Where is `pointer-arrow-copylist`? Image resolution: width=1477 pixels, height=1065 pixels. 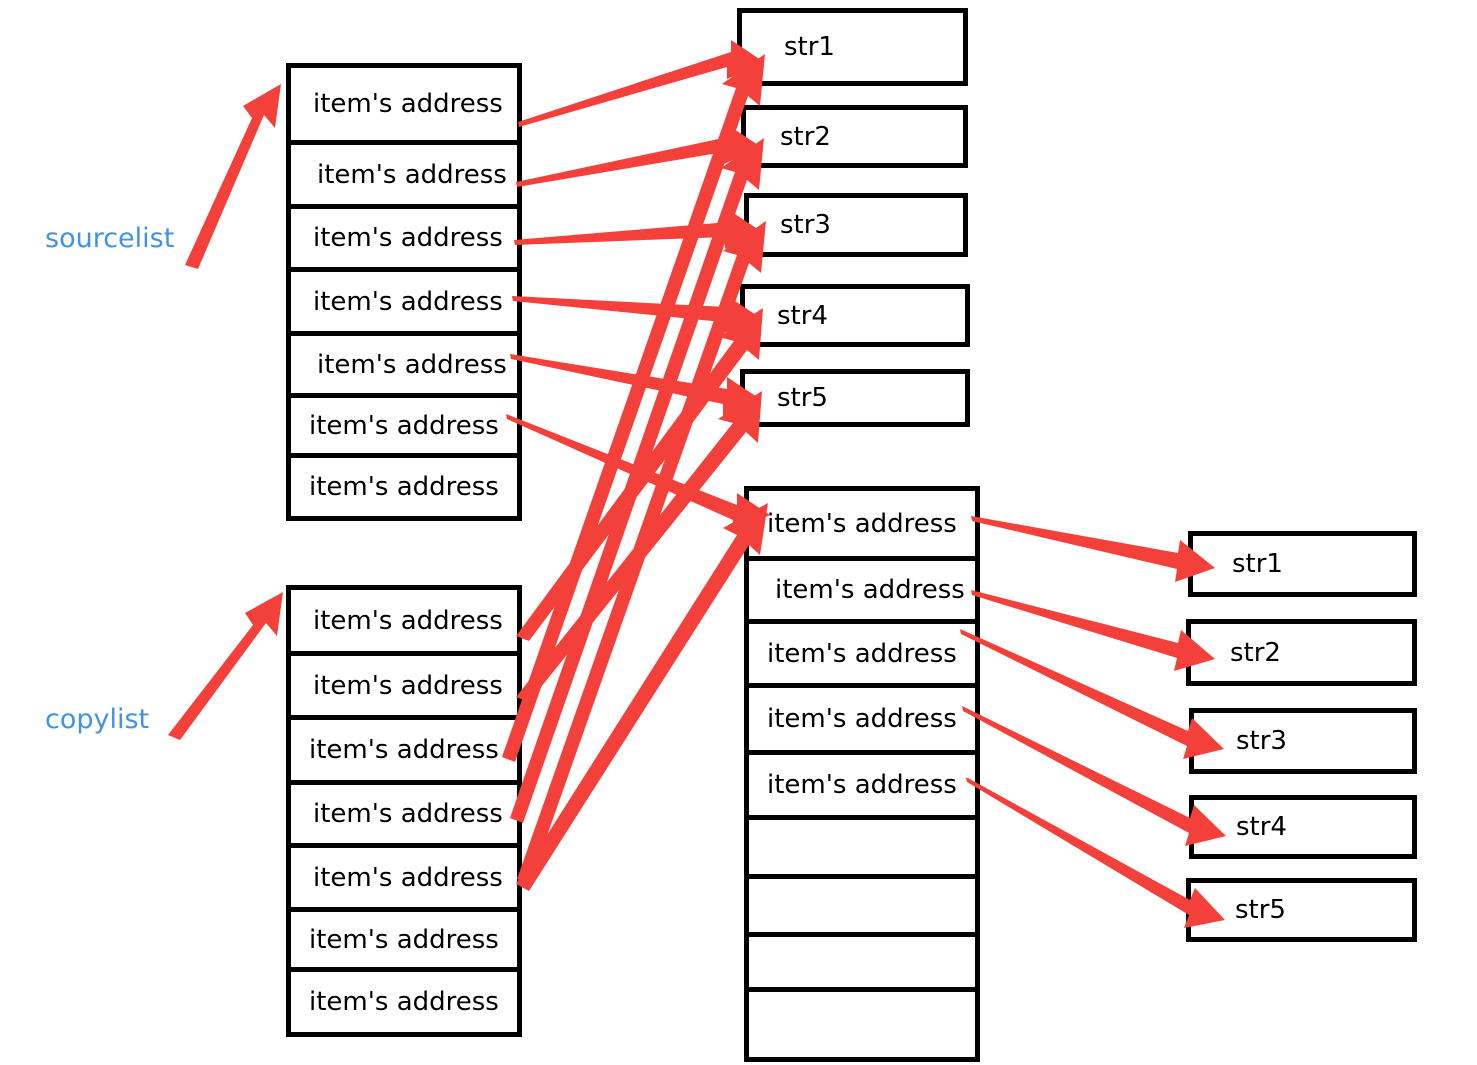 pointer-arrow-copylist is located at coordinates (225, 666).